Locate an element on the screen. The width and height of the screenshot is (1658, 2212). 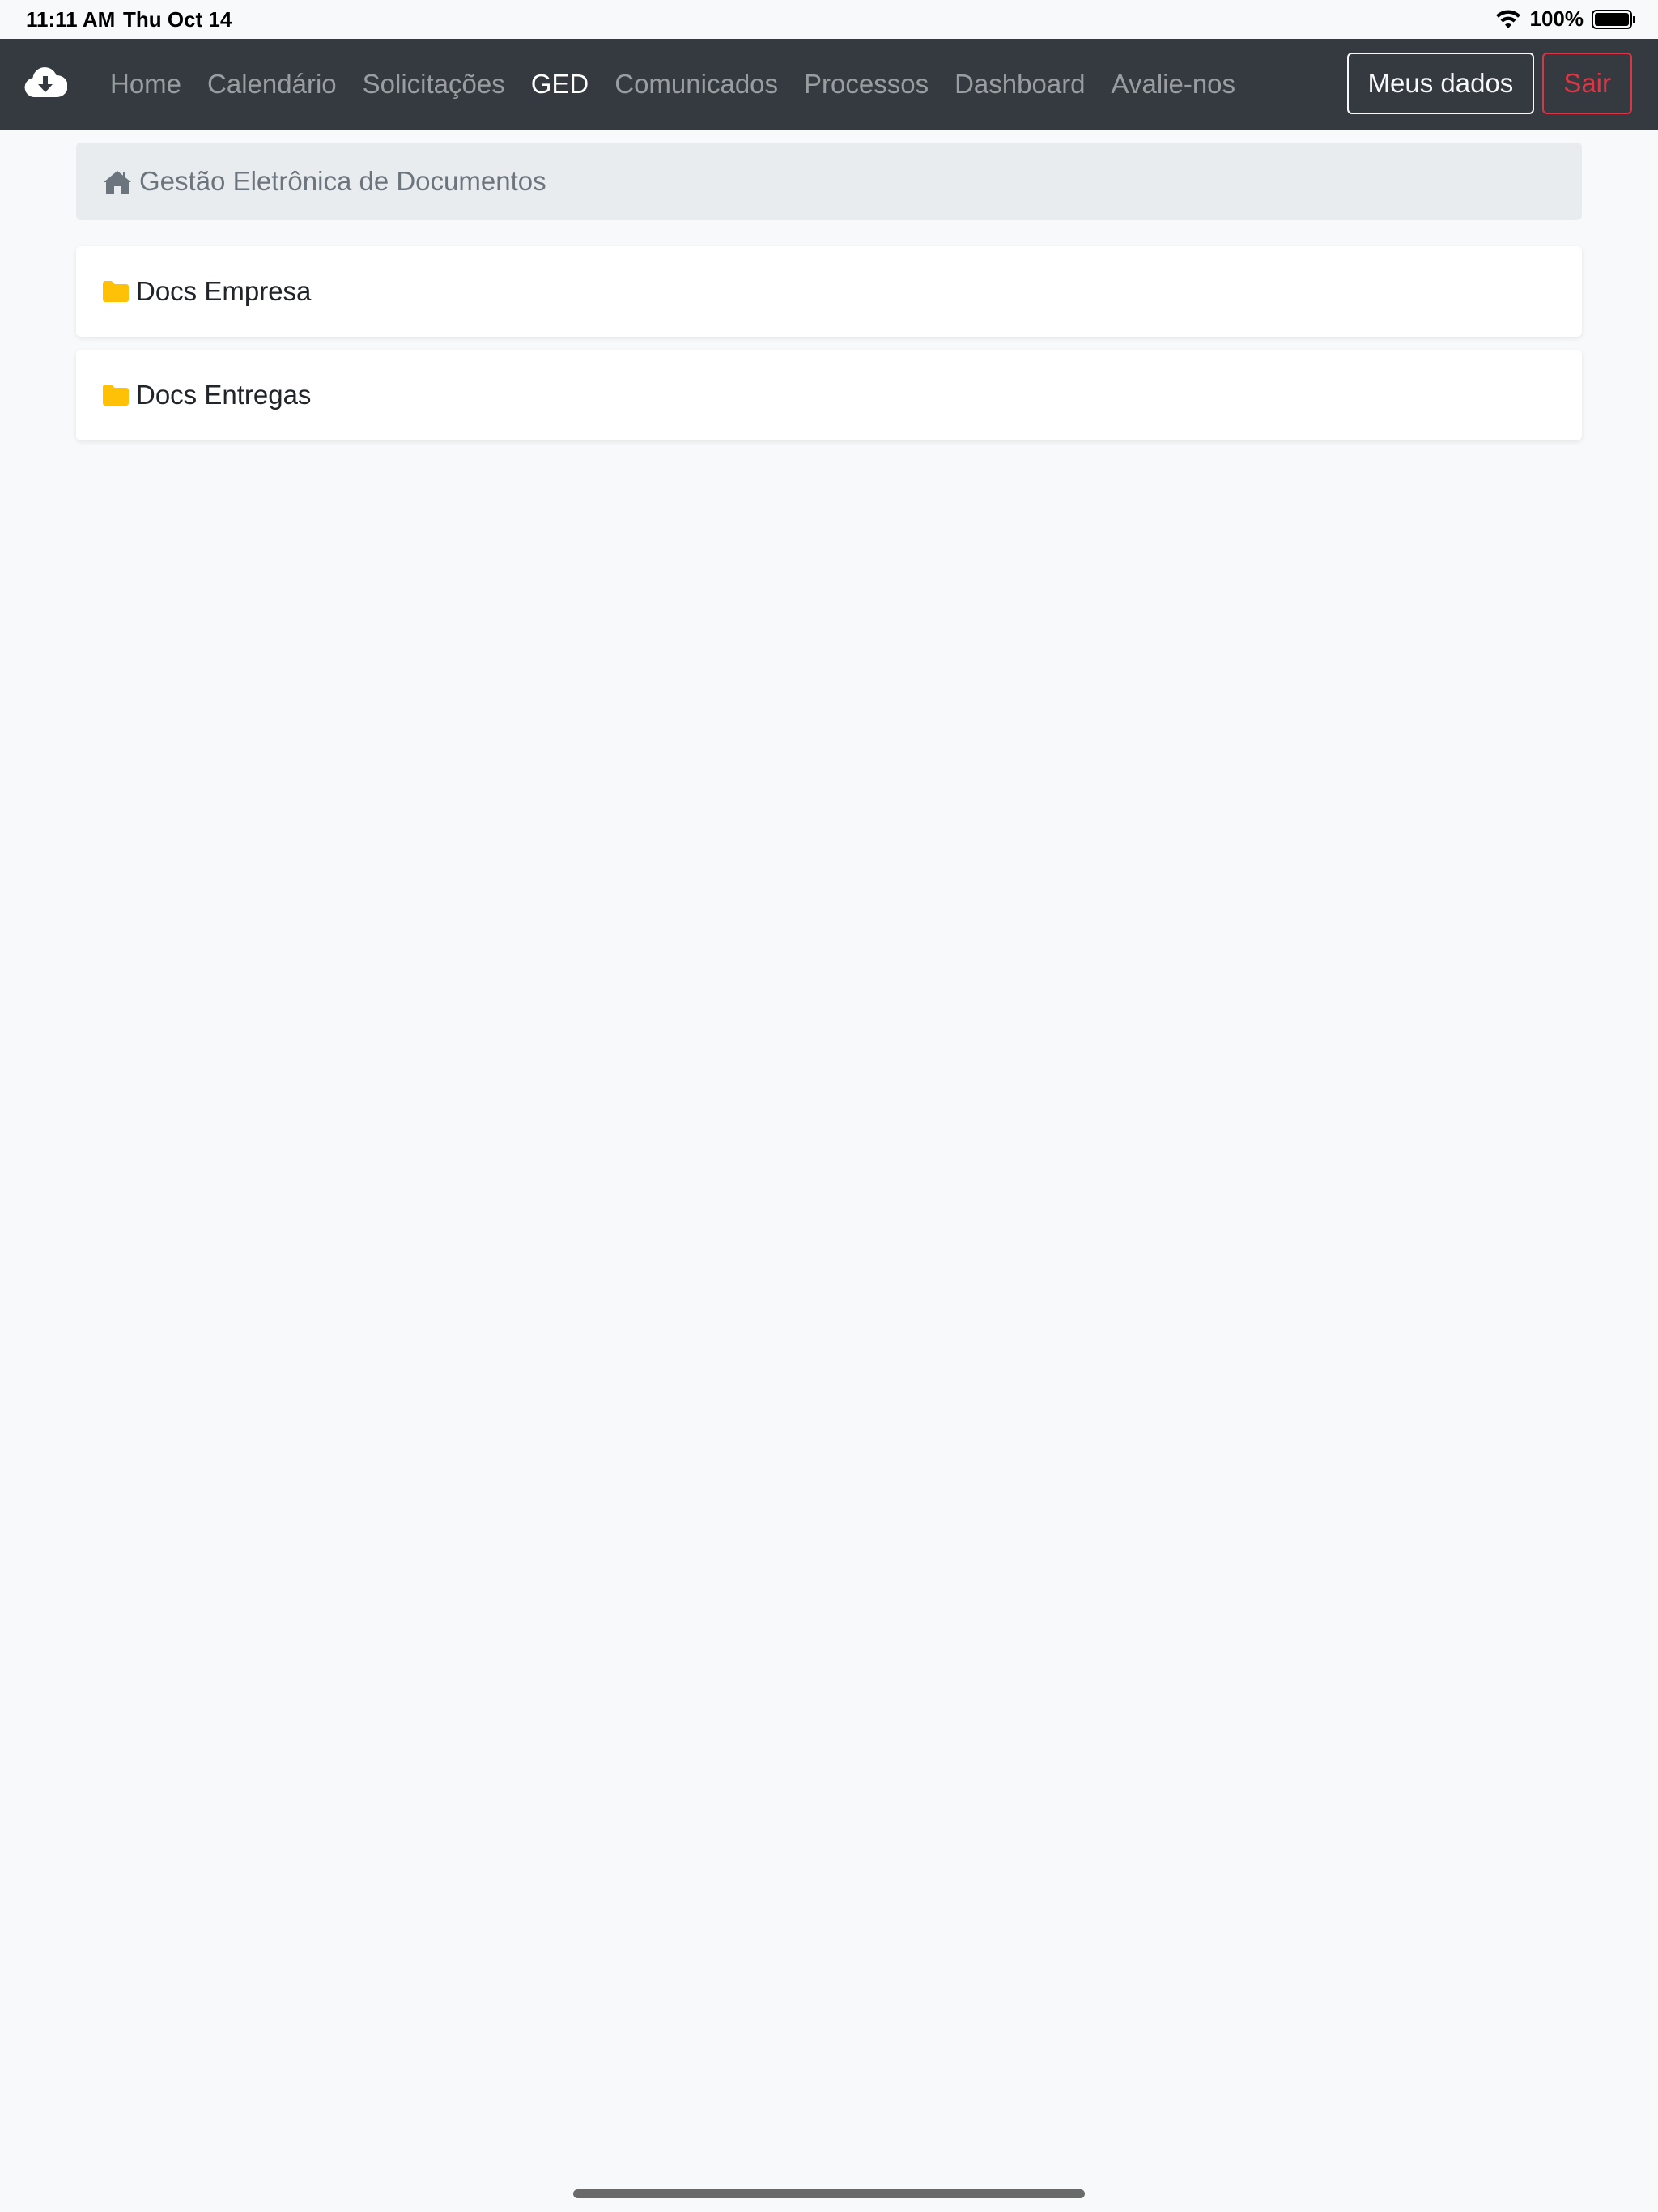
folder-label: Docs Empresa is located at coordinates (224, 291).